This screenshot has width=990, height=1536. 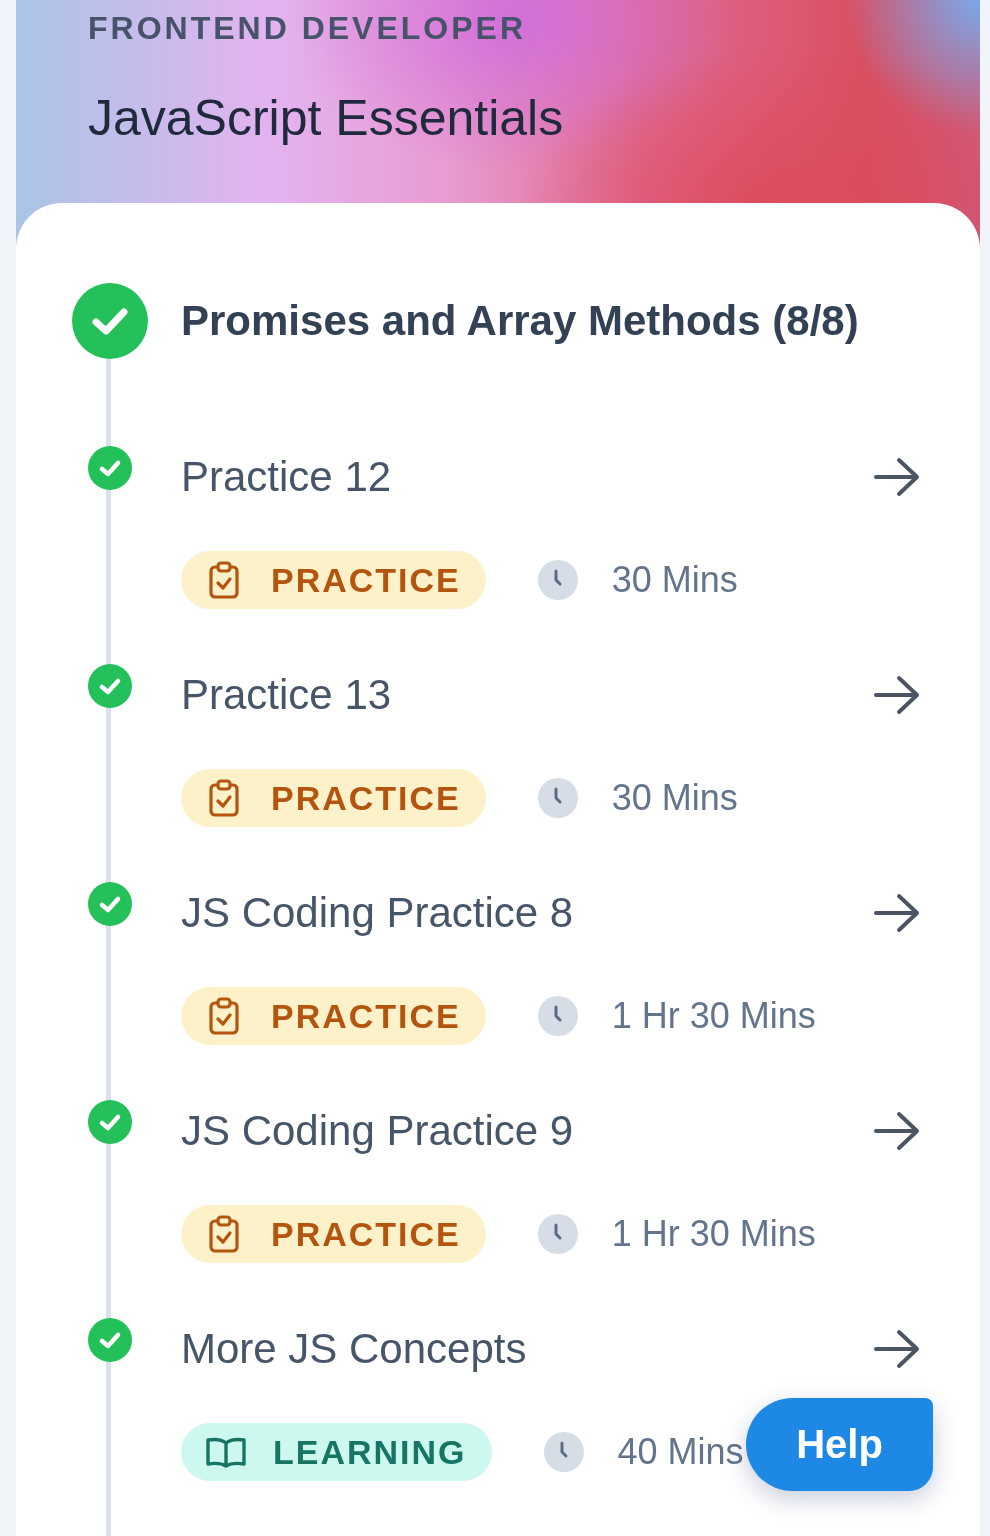 I want to click on item-title: JS Coding Practice 8, so click(x=378, y=913).